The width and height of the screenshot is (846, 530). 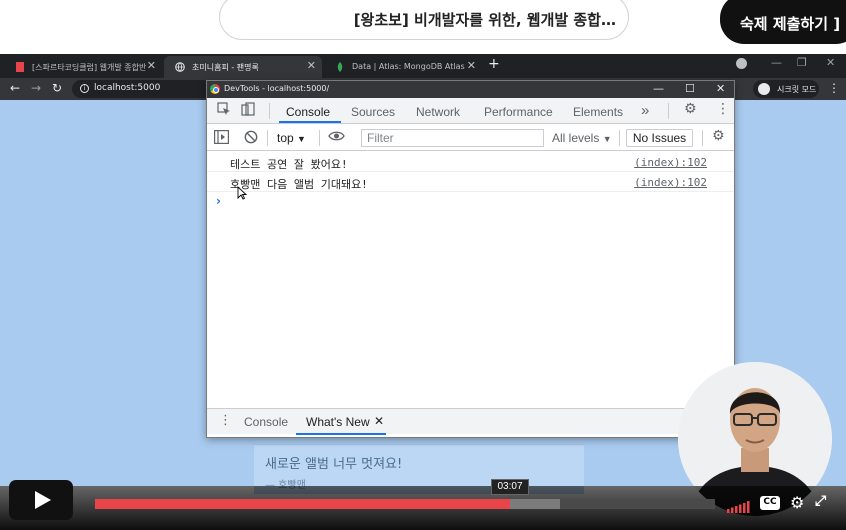 What do you see at coordinates (764, 89) in the screenshot?
I see `incognito-icon` at bounding box center [764, 89].